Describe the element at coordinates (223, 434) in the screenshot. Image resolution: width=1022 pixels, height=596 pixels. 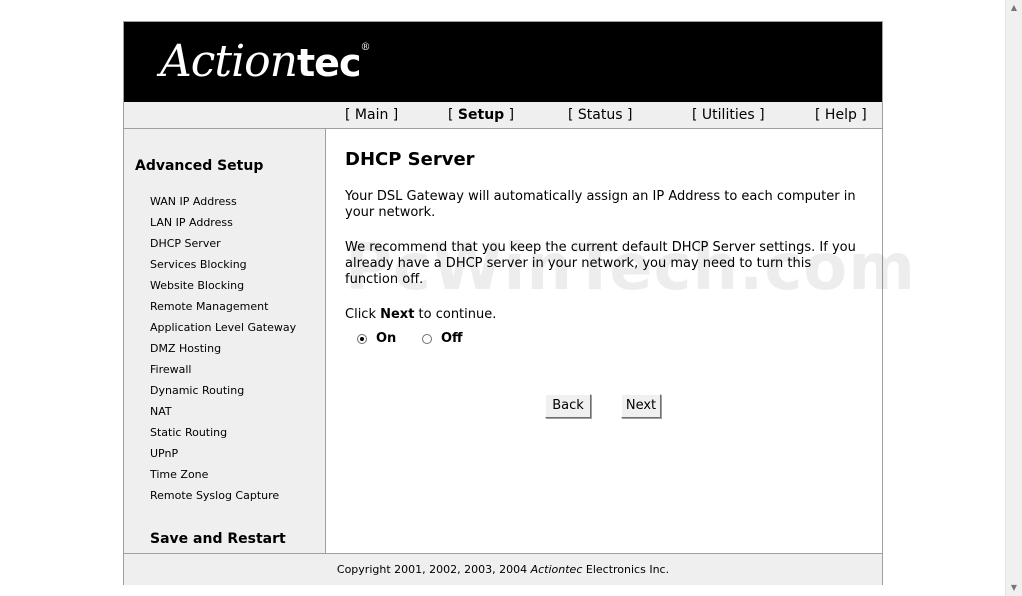
I see `sidebar-item-static-routing: Static Routing` at that location.